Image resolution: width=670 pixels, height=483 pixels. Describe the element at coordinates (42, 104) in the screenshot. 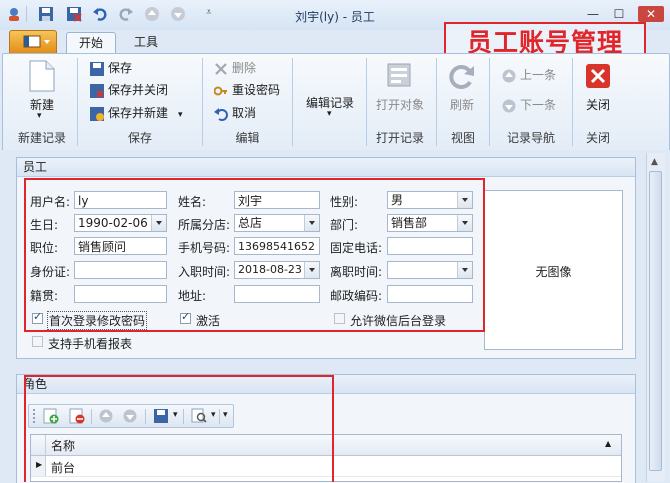

I see `new-button: 新建` at that location.